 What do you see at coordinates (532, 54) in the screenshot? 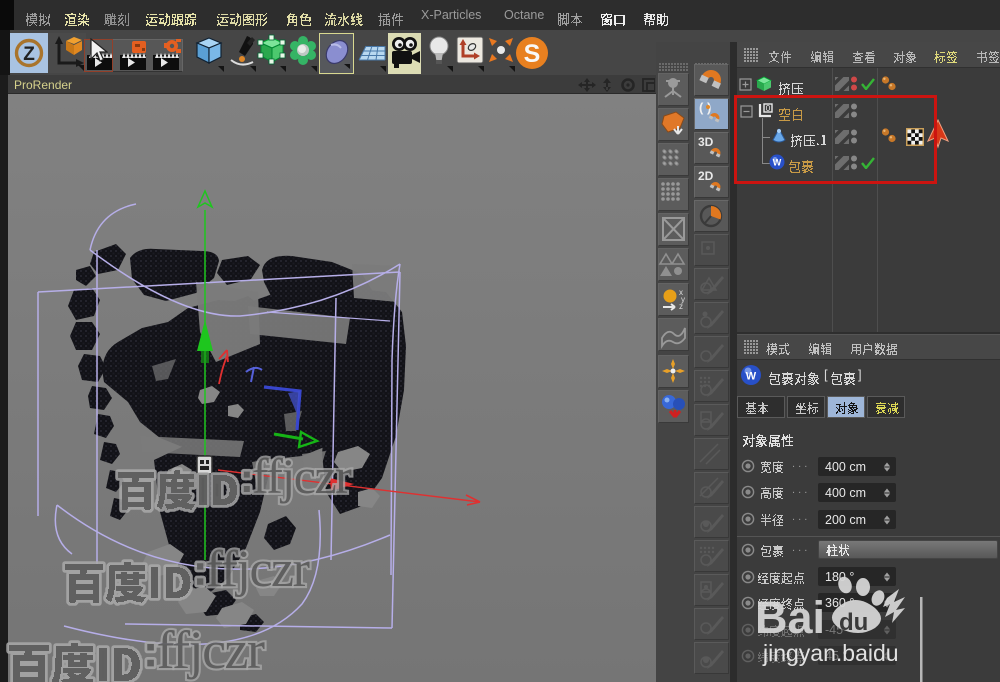
I see `svg-text: S` at bounding box center [532, 54].